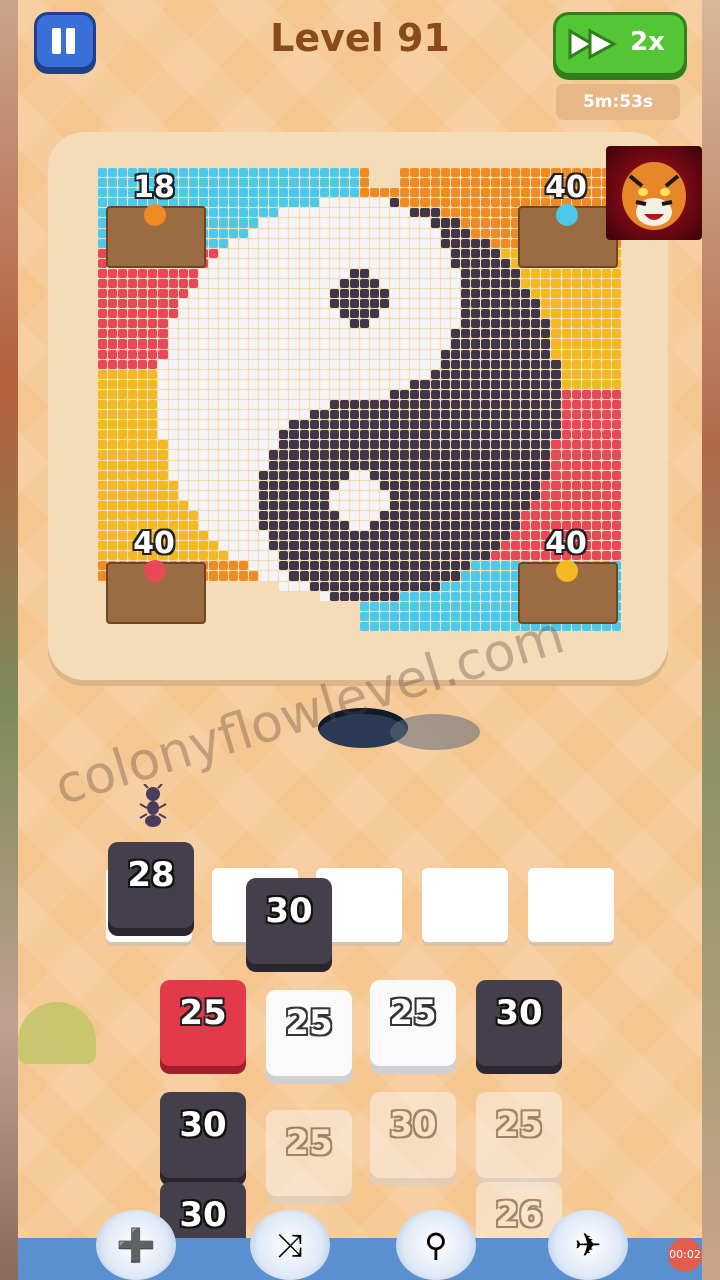 The height and width of the screenshot is (1280, 720). What do you see at coordinates (154, 575) in the screenshot?
I see `red-pig-collector: 40` at bounding box center [154, 575].